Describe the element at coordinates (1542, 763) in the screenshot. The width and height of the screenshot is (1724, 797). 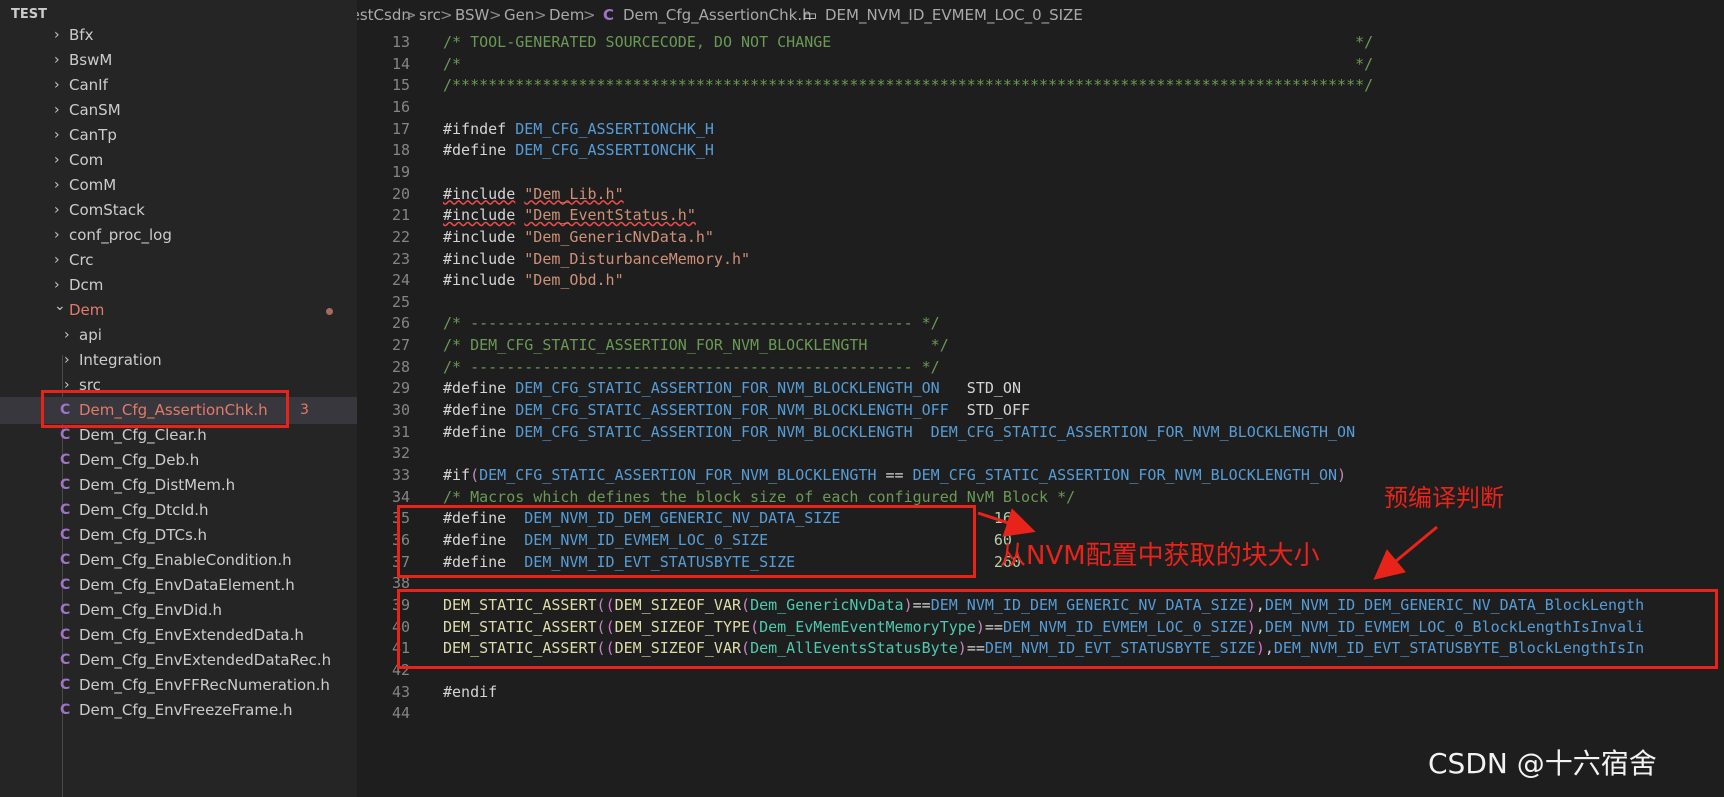
I see `watermark: CSDN @十六宿舍` at that location.